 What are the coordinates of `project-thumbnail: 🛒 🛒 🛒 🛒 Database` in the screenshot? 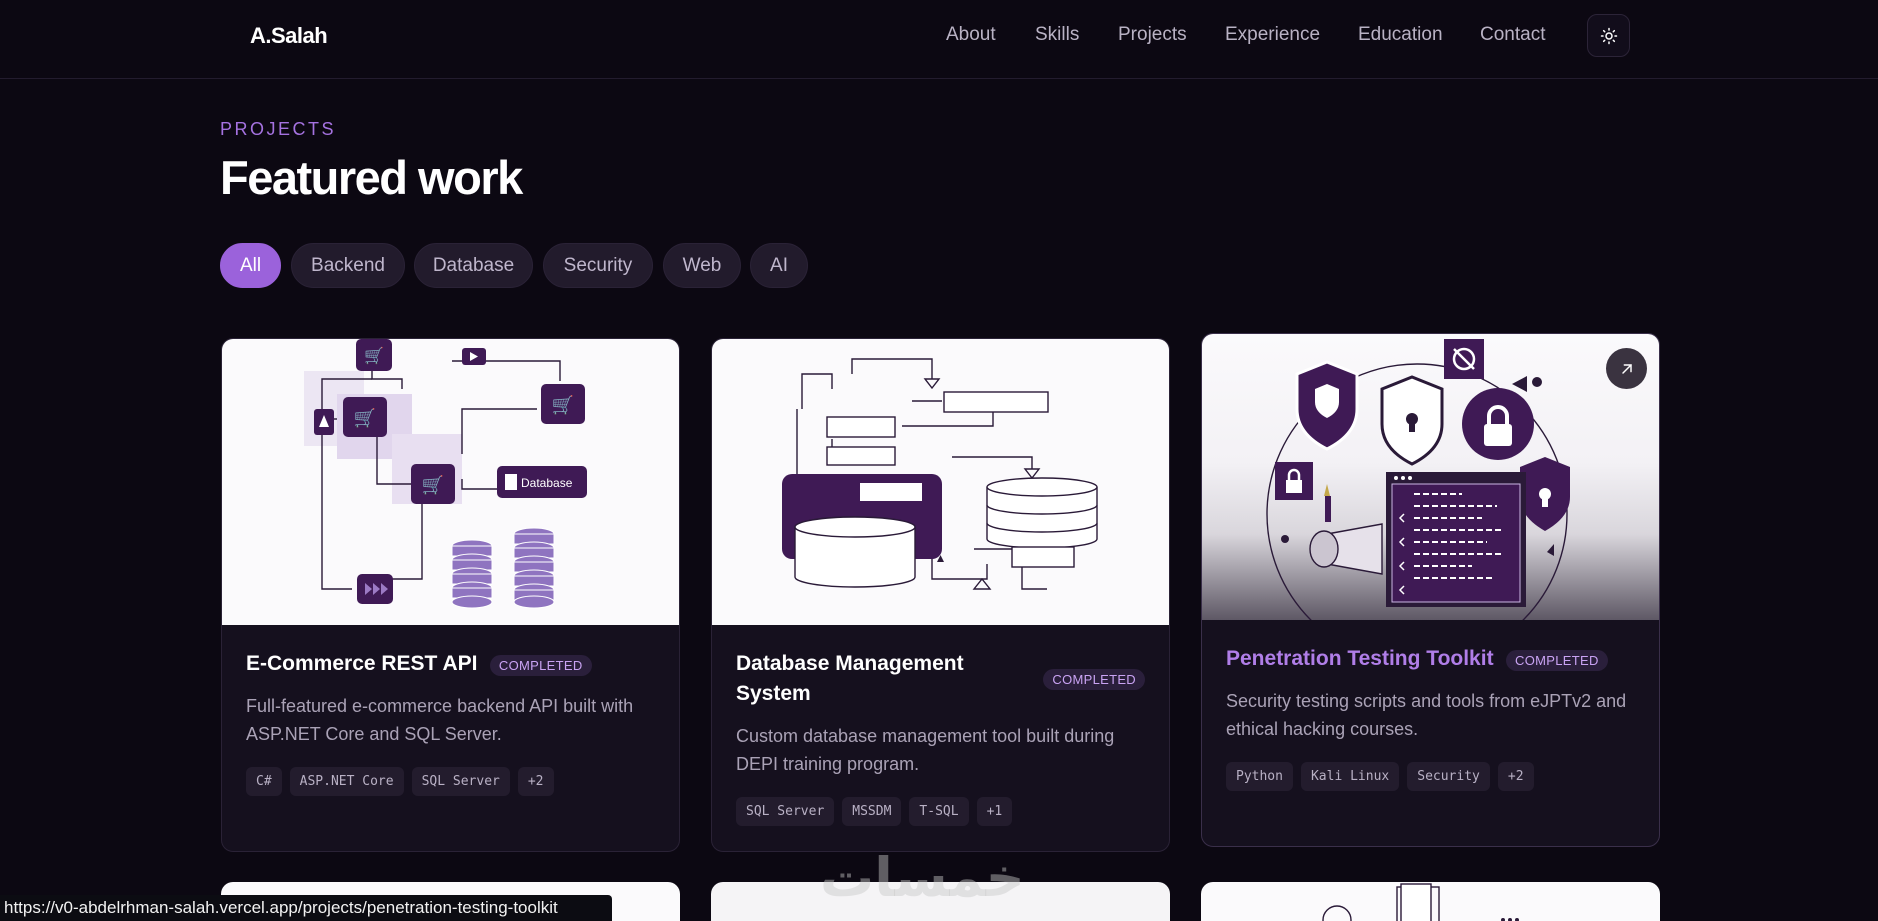 It's located at (450, 482).